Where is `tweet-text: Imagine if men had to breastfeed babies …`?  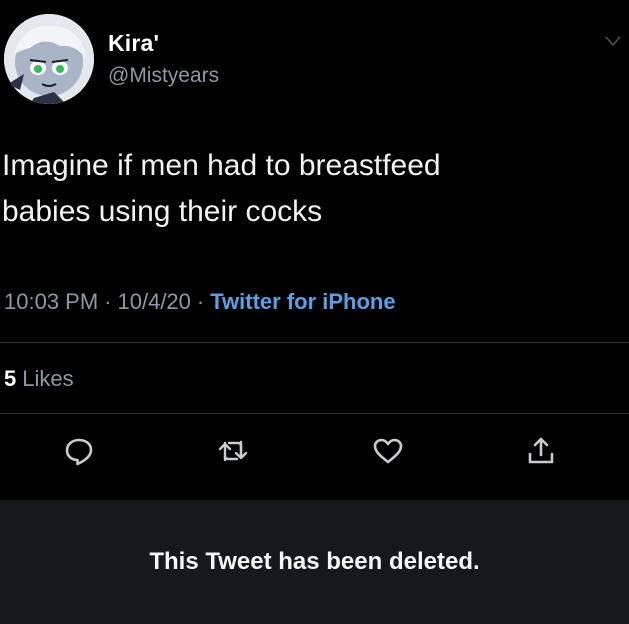
tweet-text: Imagine if men had to breastfeed babies … is located at coordinates (307, 189).